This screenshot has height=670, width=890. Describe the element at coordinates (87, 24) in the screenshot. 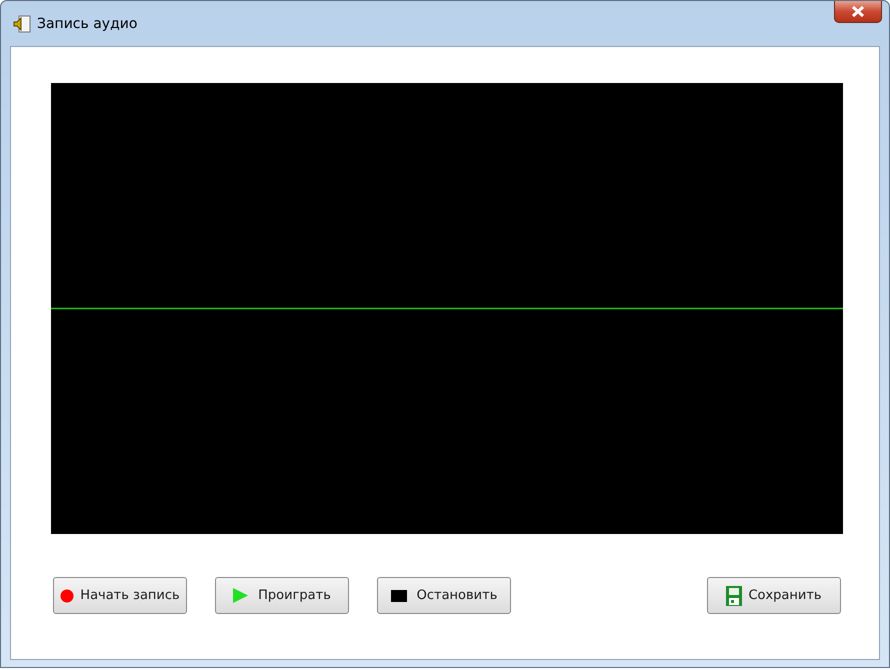

I see `window-title: Запись аудио` at that location.